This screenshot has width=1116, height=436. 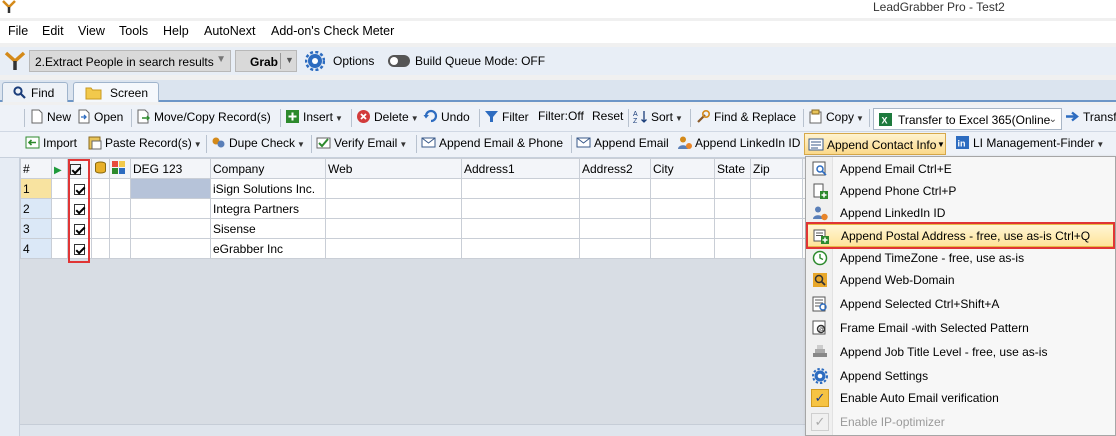 I want to click on column-header-row-number: #, so click(x=36, y=168).